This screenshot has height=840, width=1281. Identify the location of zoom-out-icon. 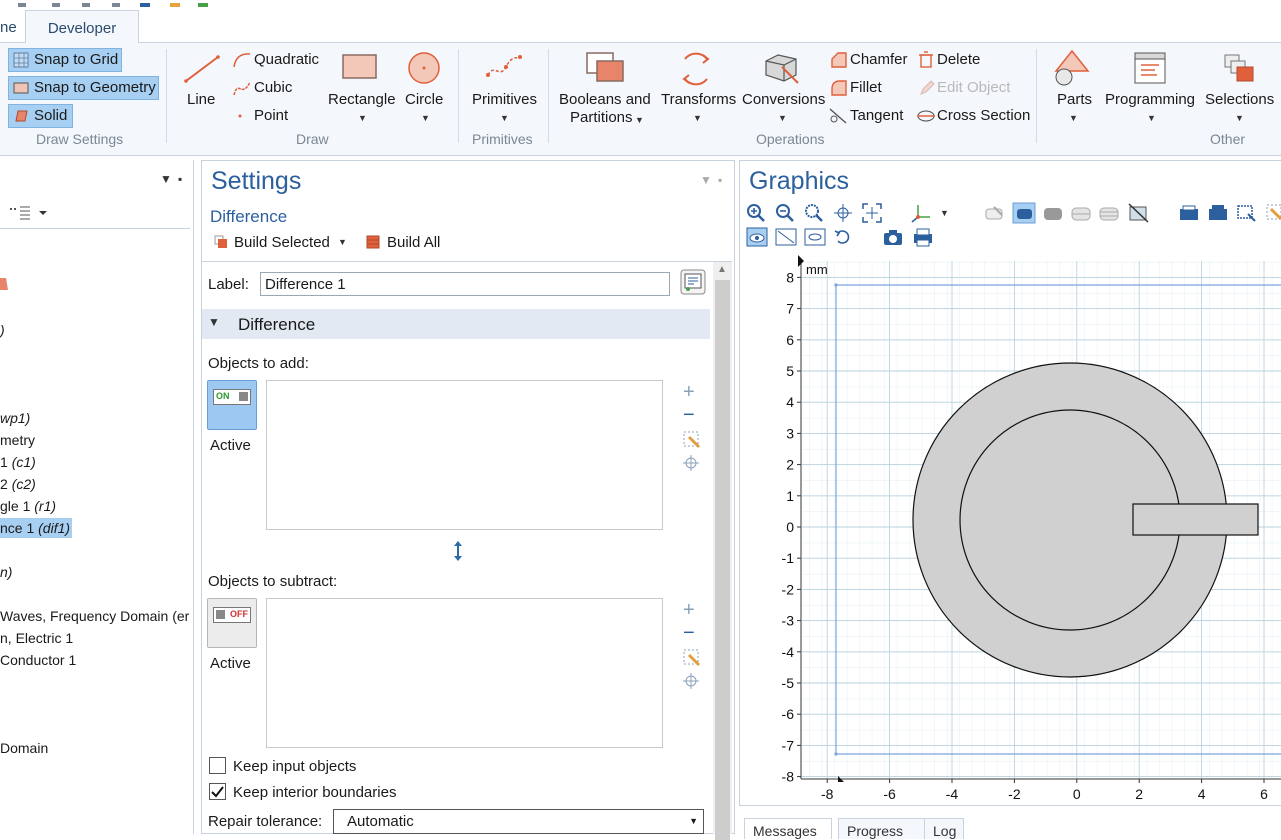
(785, 213).